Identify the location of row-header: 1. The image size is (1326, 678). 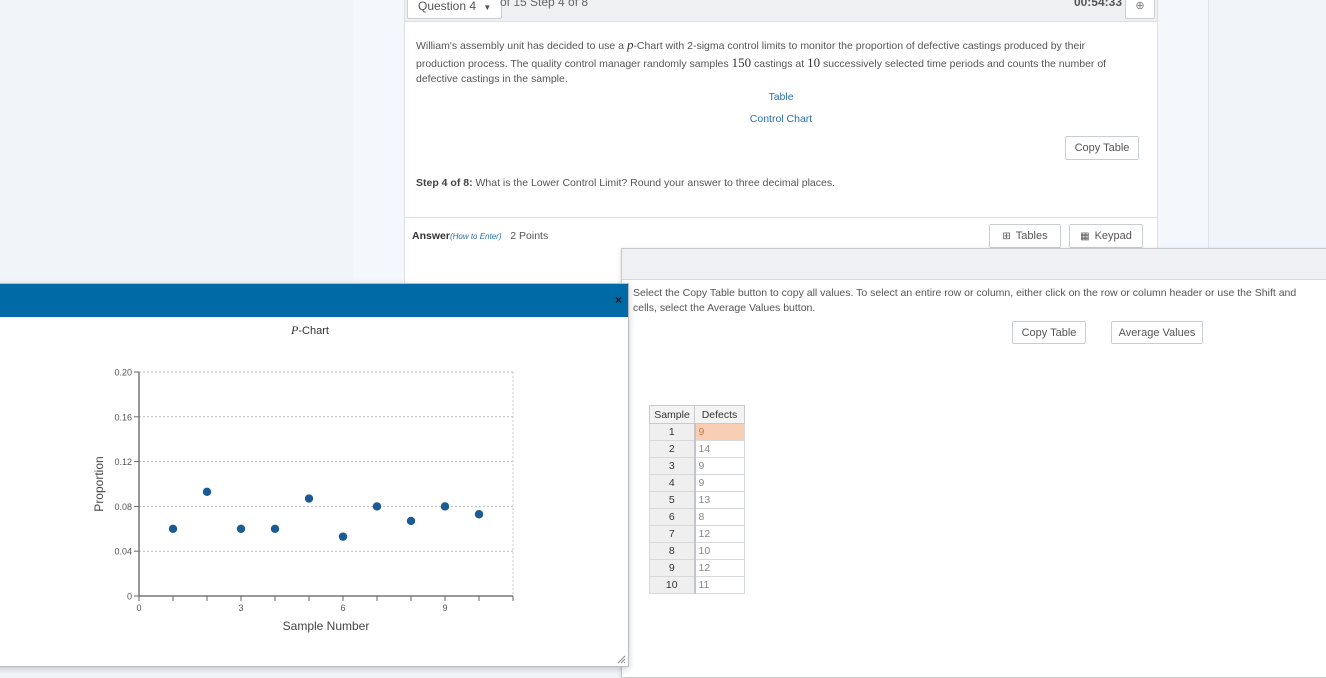
(672, 432).